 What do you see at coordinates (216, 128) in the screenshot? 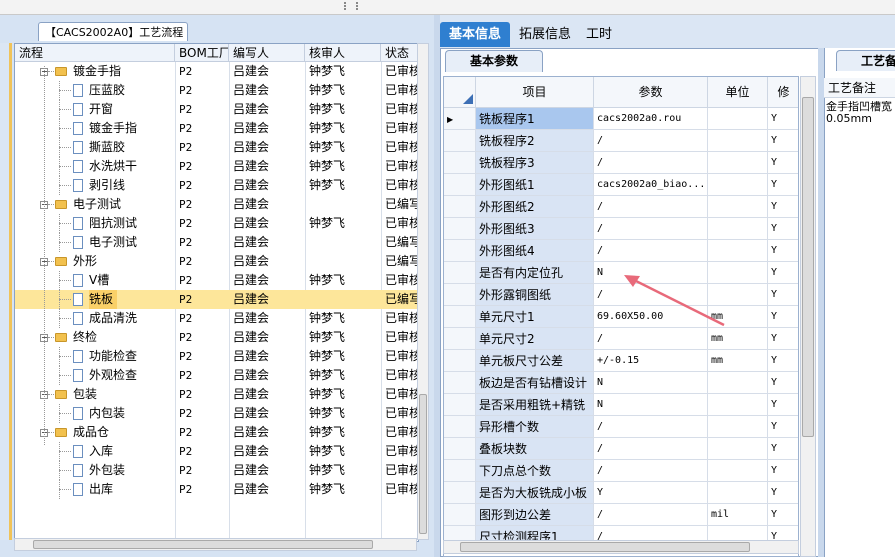
I see `tree-item-row: 镀金手指 P2 吕建会 钟梦飞 已审核` at bounding box center [216, 128].